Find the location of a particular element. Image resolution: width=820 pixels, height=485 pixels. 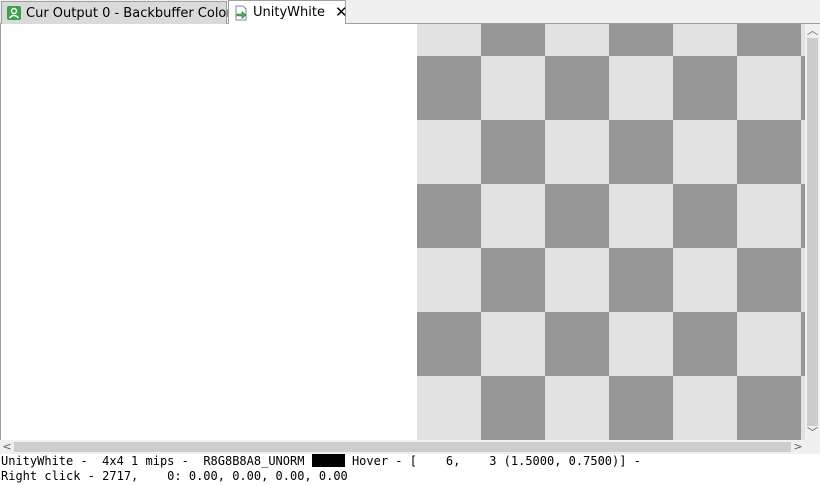

horizontal-scrollbar: < > is located at coordinates (402, 447).